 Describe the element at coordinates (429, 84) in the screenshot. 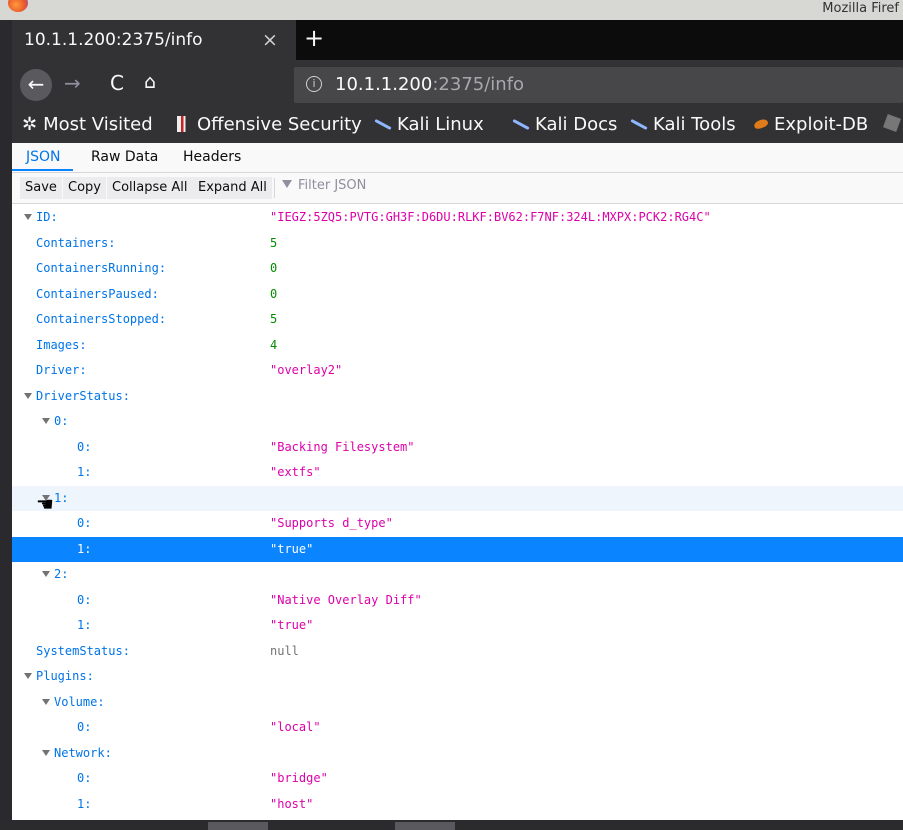

I see `url-text: 10.1.1.200:2375/info` at that location.